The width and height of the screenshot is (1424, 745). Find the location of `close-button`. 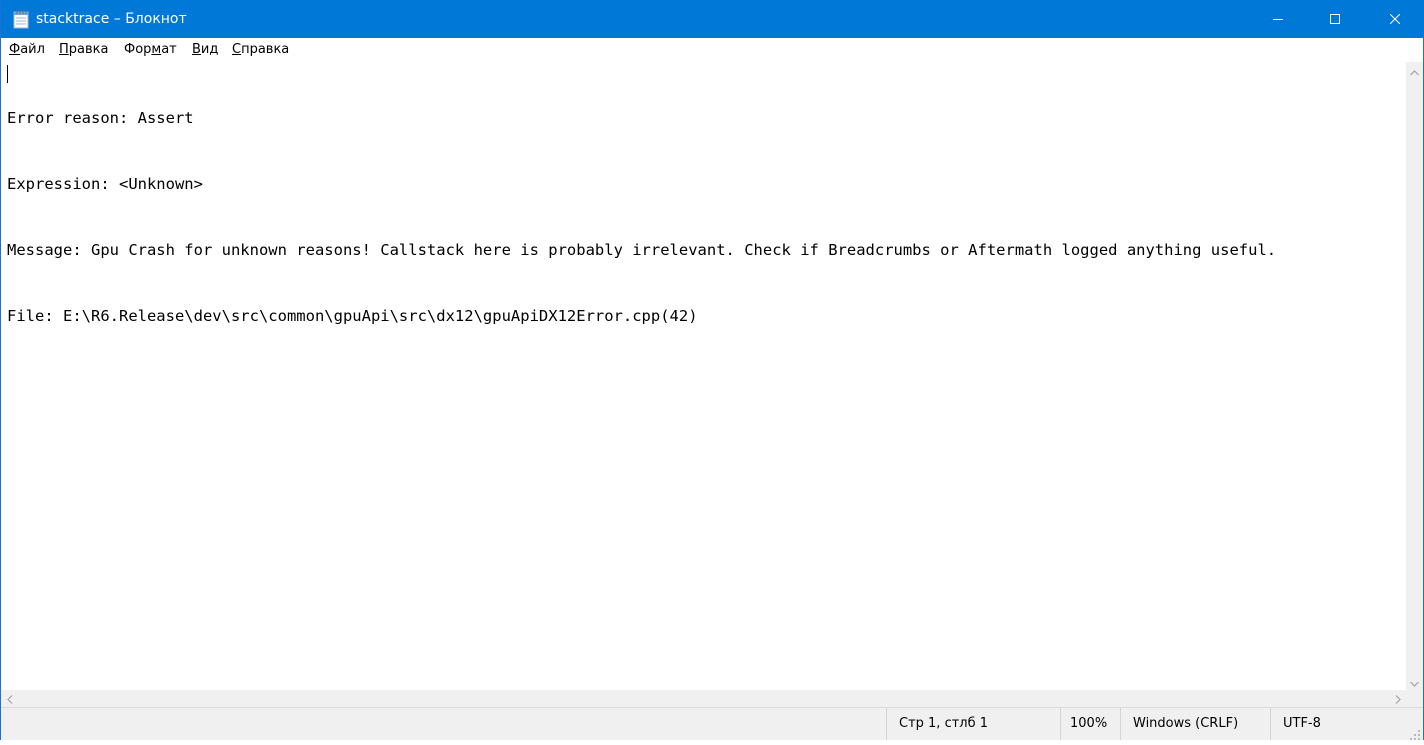

close-button is located at coordinates (1394, 19).